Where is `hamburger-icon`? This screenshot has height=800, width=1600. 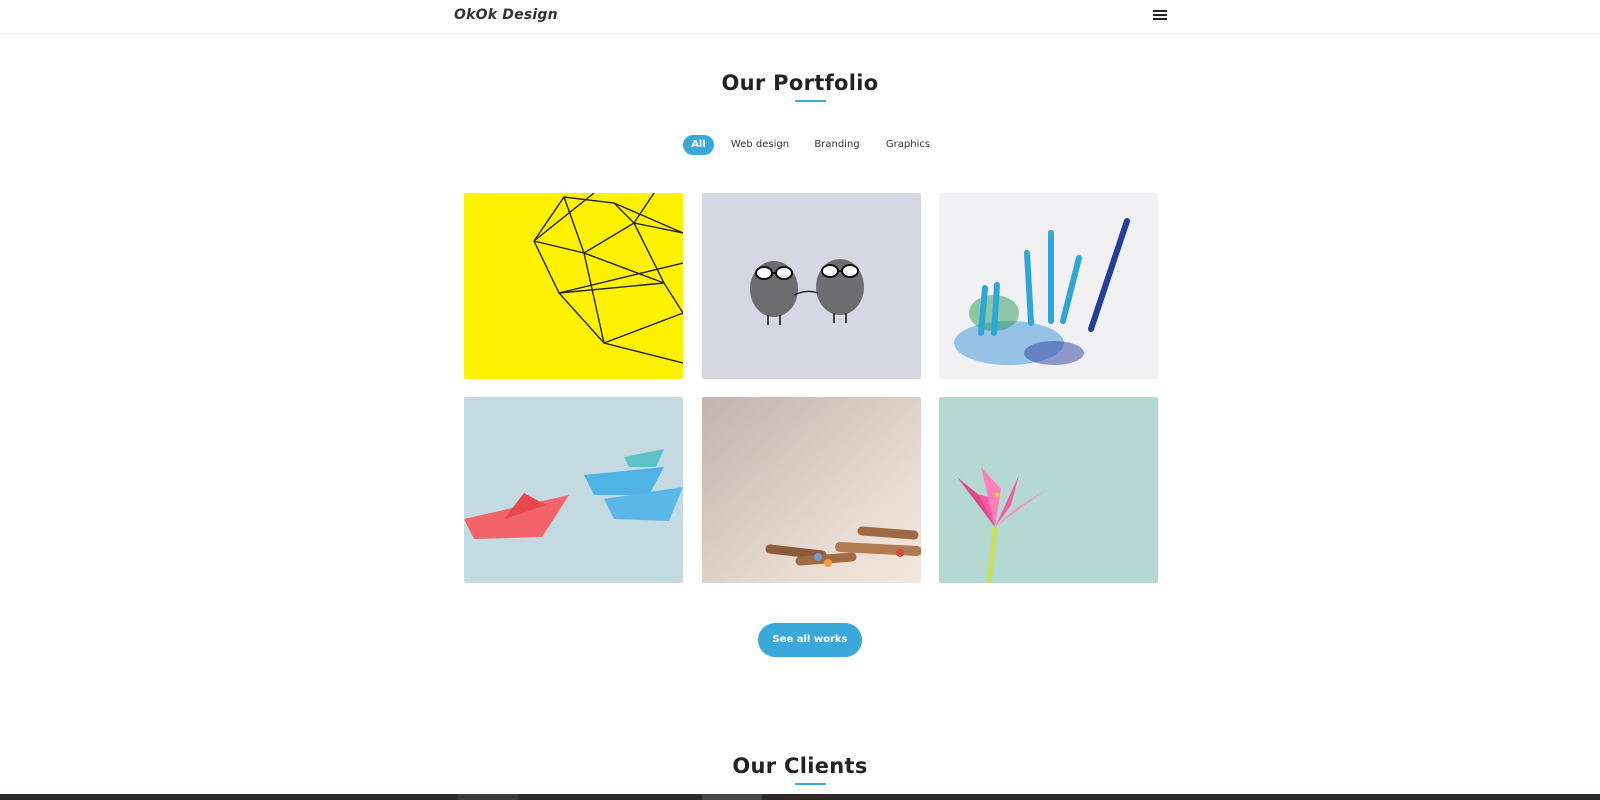 hamburger-icon is located at coordinates (1160, 16).